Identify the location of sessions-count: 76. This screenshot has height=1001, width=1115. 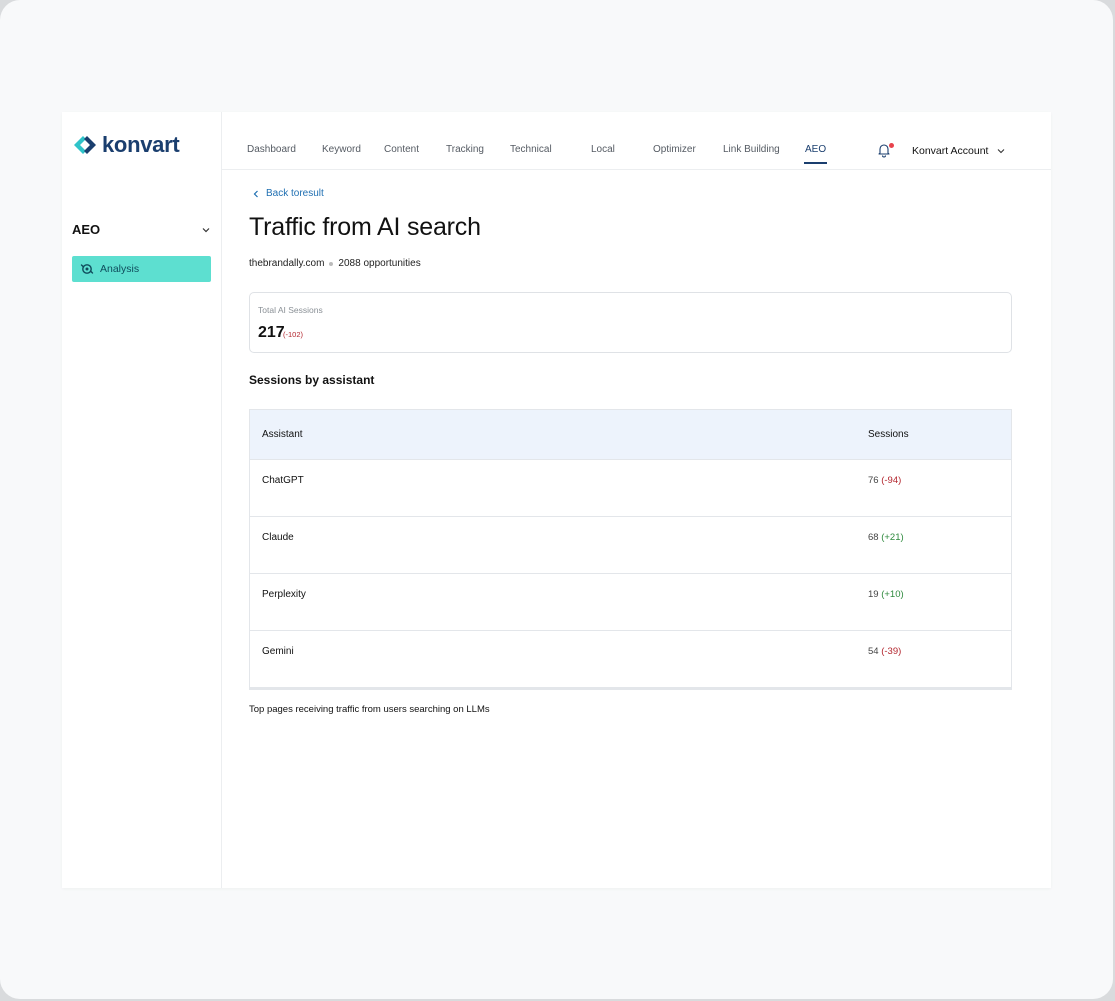
(873, 480).